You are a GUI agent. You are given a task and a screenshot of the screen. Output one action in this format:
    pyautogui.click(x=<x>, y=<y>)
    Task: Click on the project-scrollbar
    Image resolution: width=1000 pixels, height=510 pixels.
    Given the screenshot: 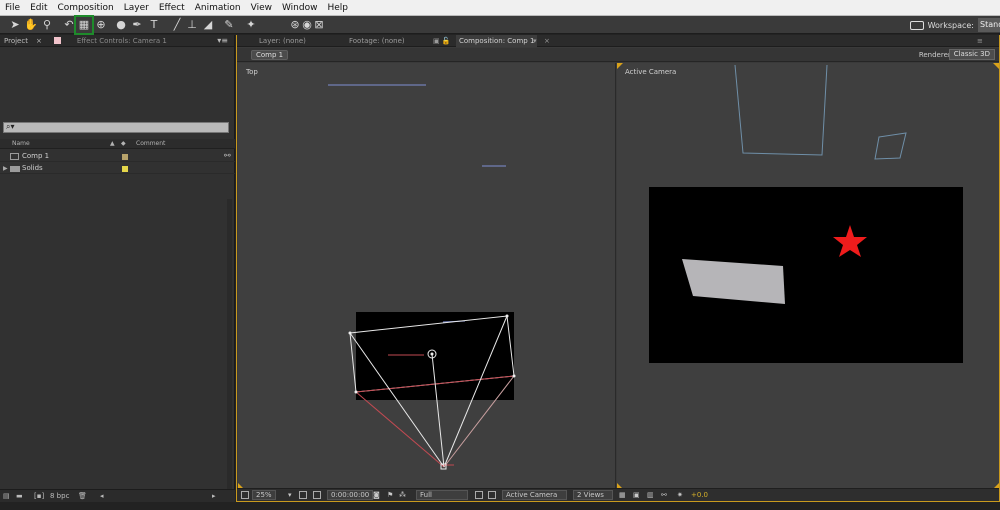 What is the action you would take?
    pyautogui.click(x=229, y=354)
    